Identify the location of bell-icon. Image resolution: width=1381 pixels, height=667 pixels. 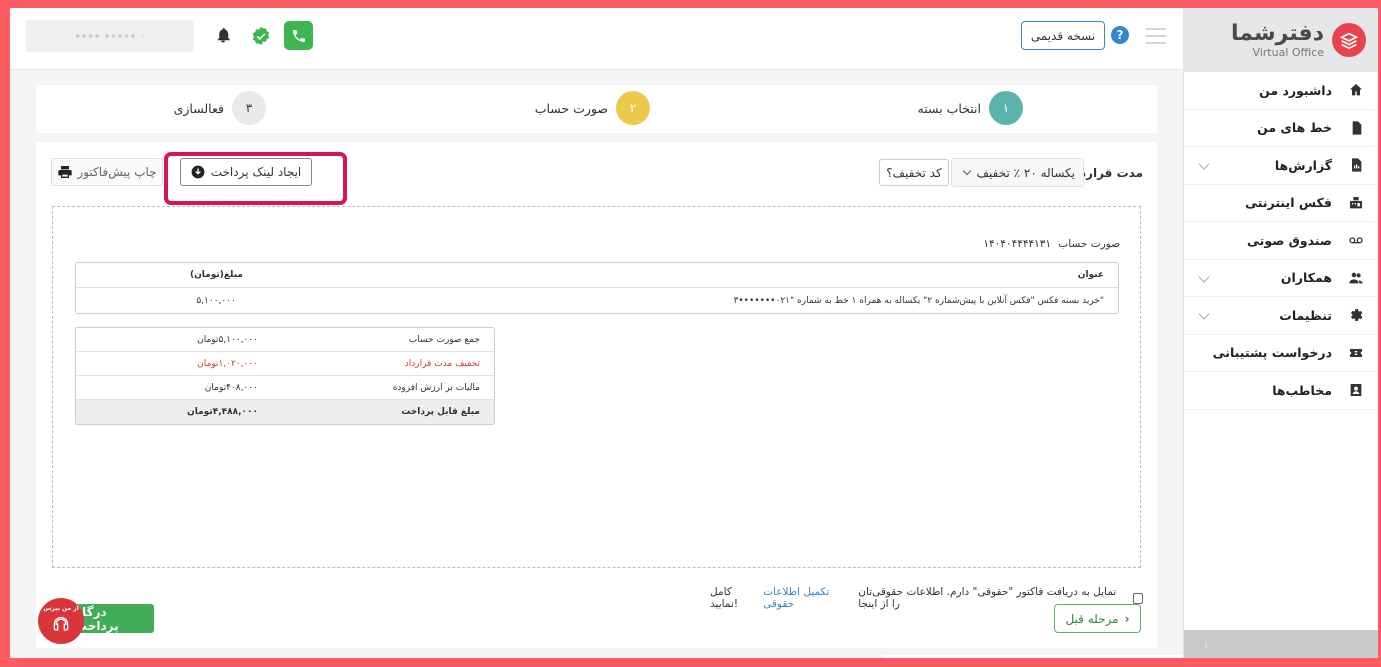
(223, 36).